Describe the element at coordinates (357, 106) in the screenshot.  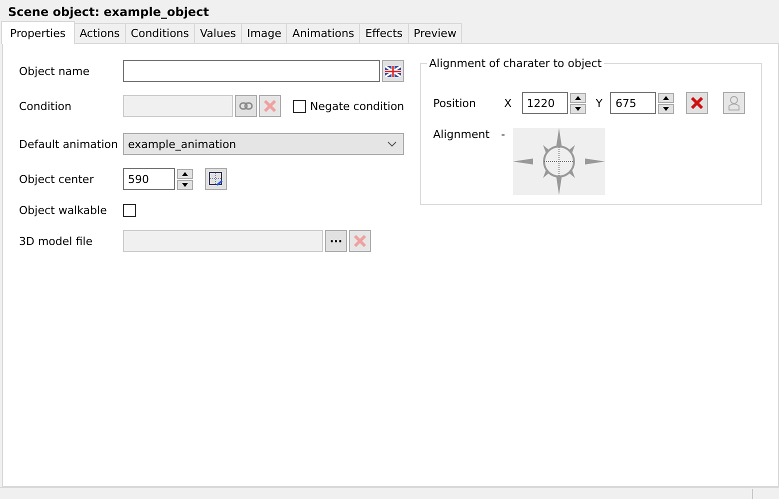
I see `checkbox-label: Negate condition` at that location.